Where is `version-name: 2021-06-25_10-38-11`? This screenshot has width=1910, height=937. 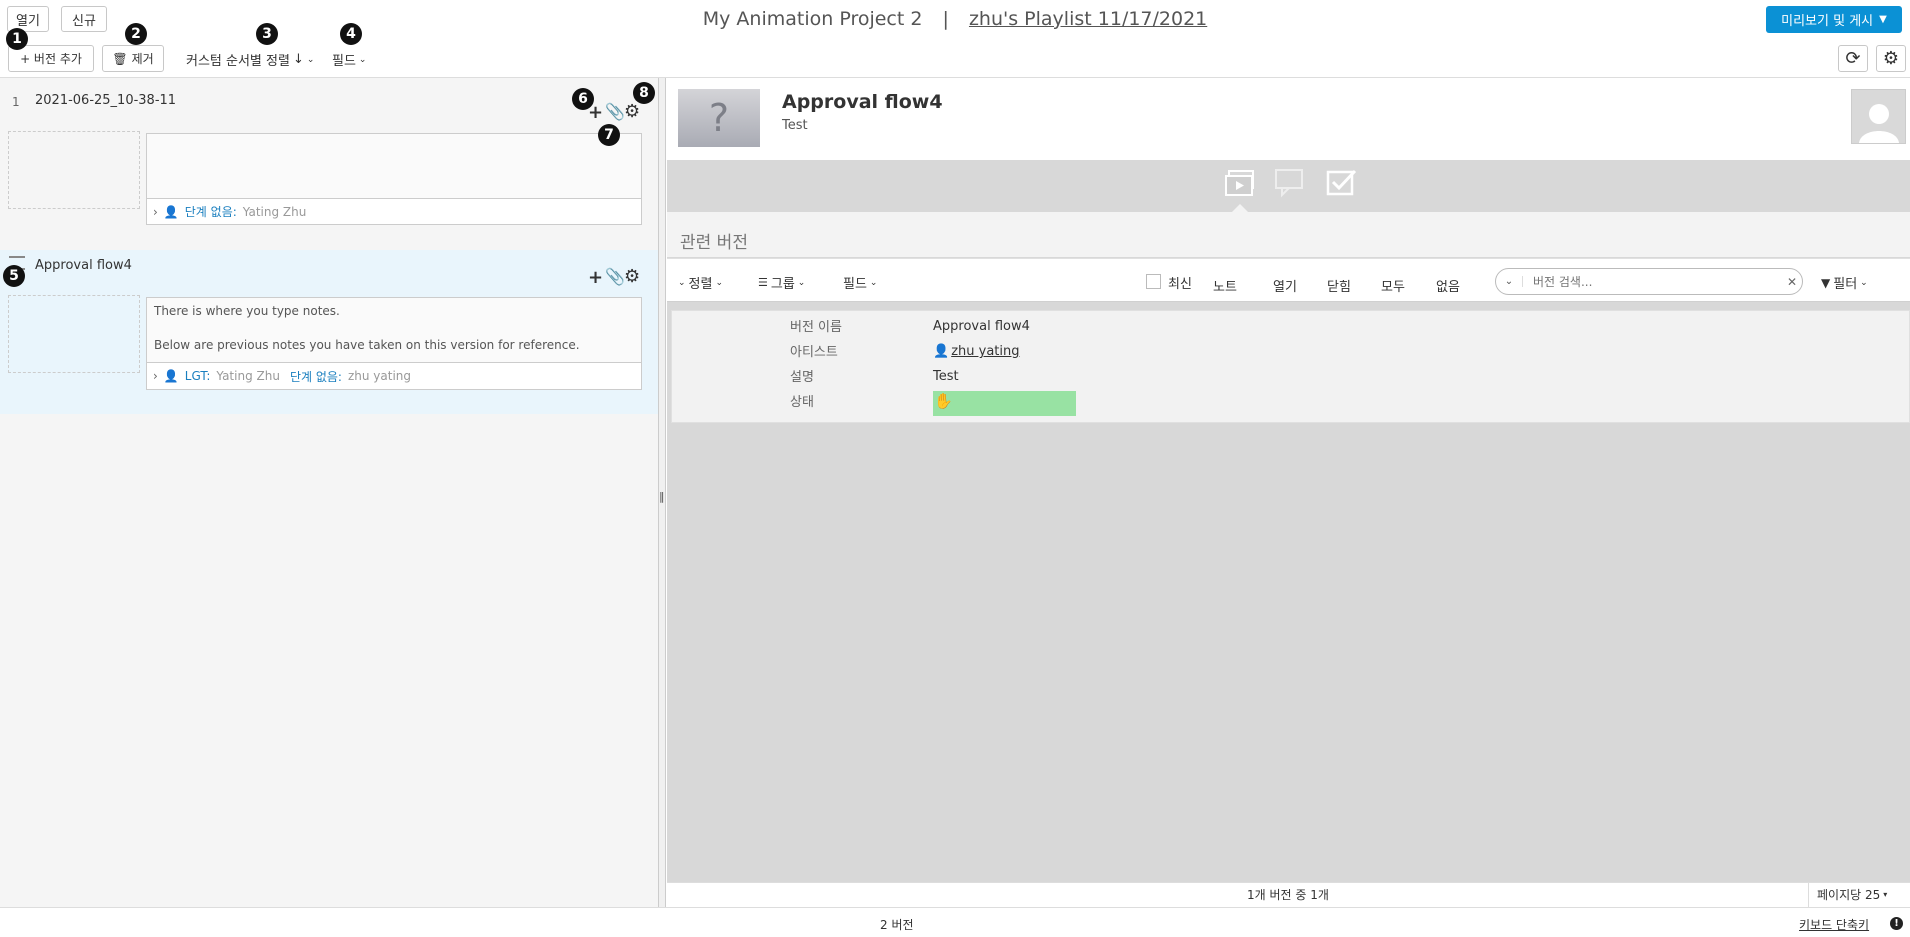
version-name: 2021-06-25_10-38-11 is located at coordinates (105, 100).